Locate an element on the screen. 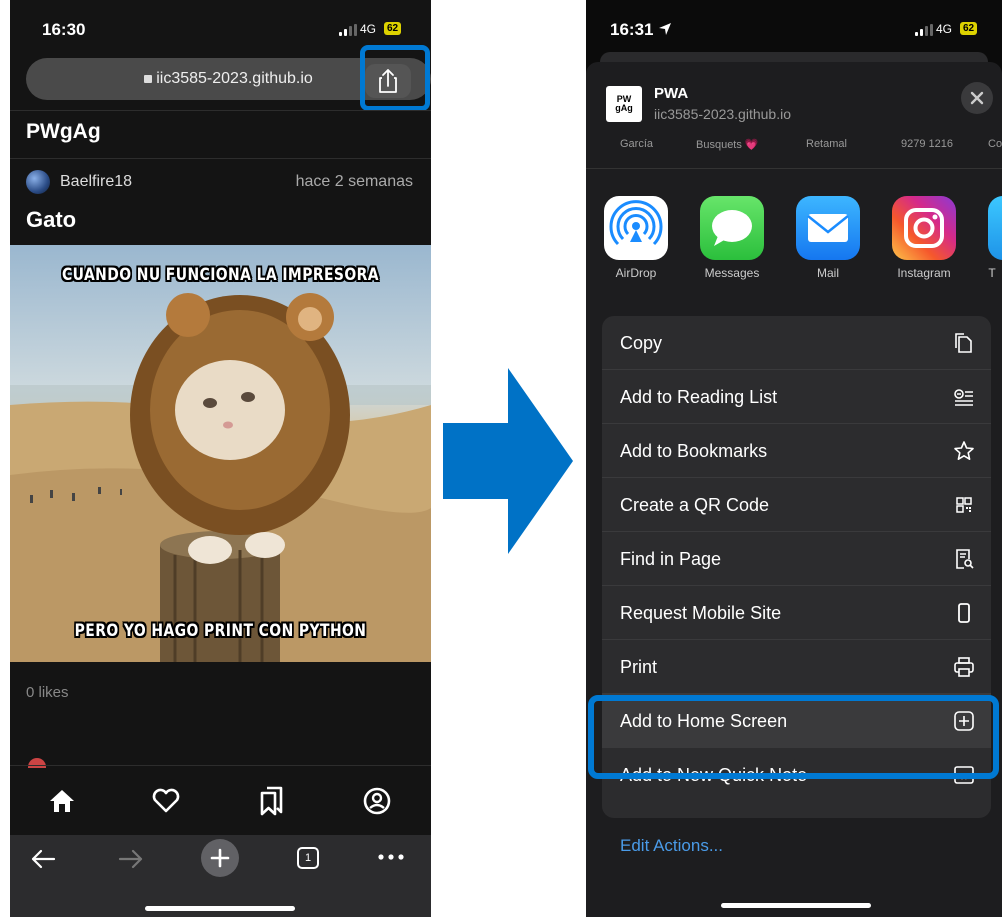 This screenshot has height=917, width=1002. app-telegram-partial is located at coordinates (995, 228).